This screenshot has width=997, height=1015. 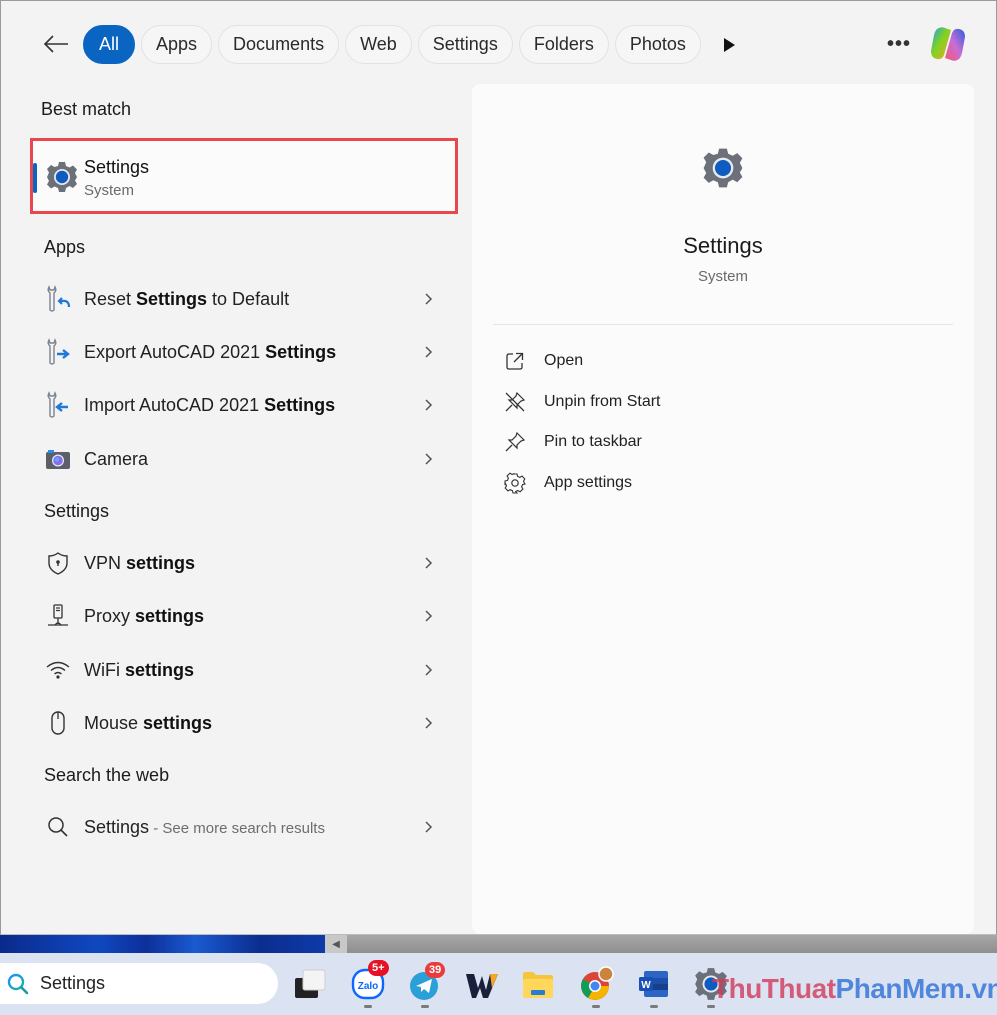 What do you see at coordinates (588, 482) in the screenshot?
I see `action-label: App settings` at bounding box center [588, 482].